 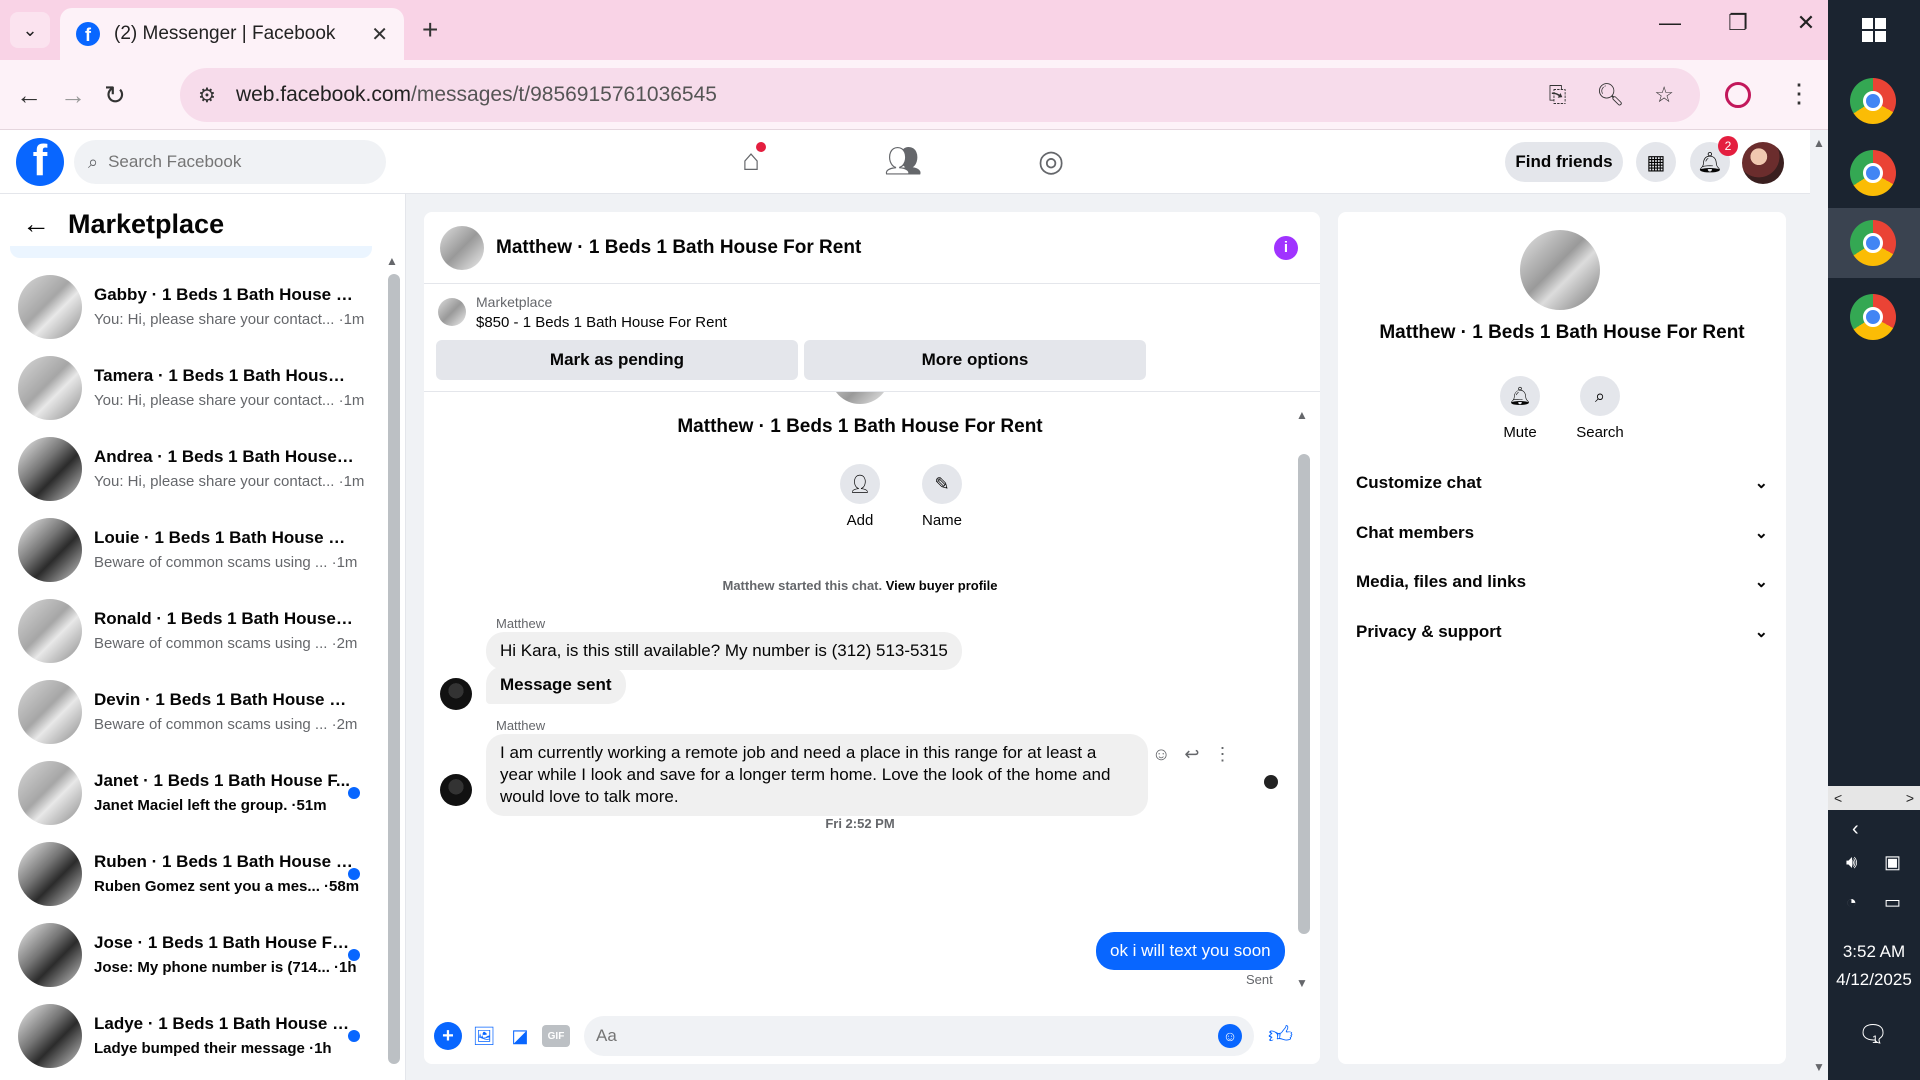 I want to click on page-scroll-down-icon: ▼, so click(x=1819, y=1067).